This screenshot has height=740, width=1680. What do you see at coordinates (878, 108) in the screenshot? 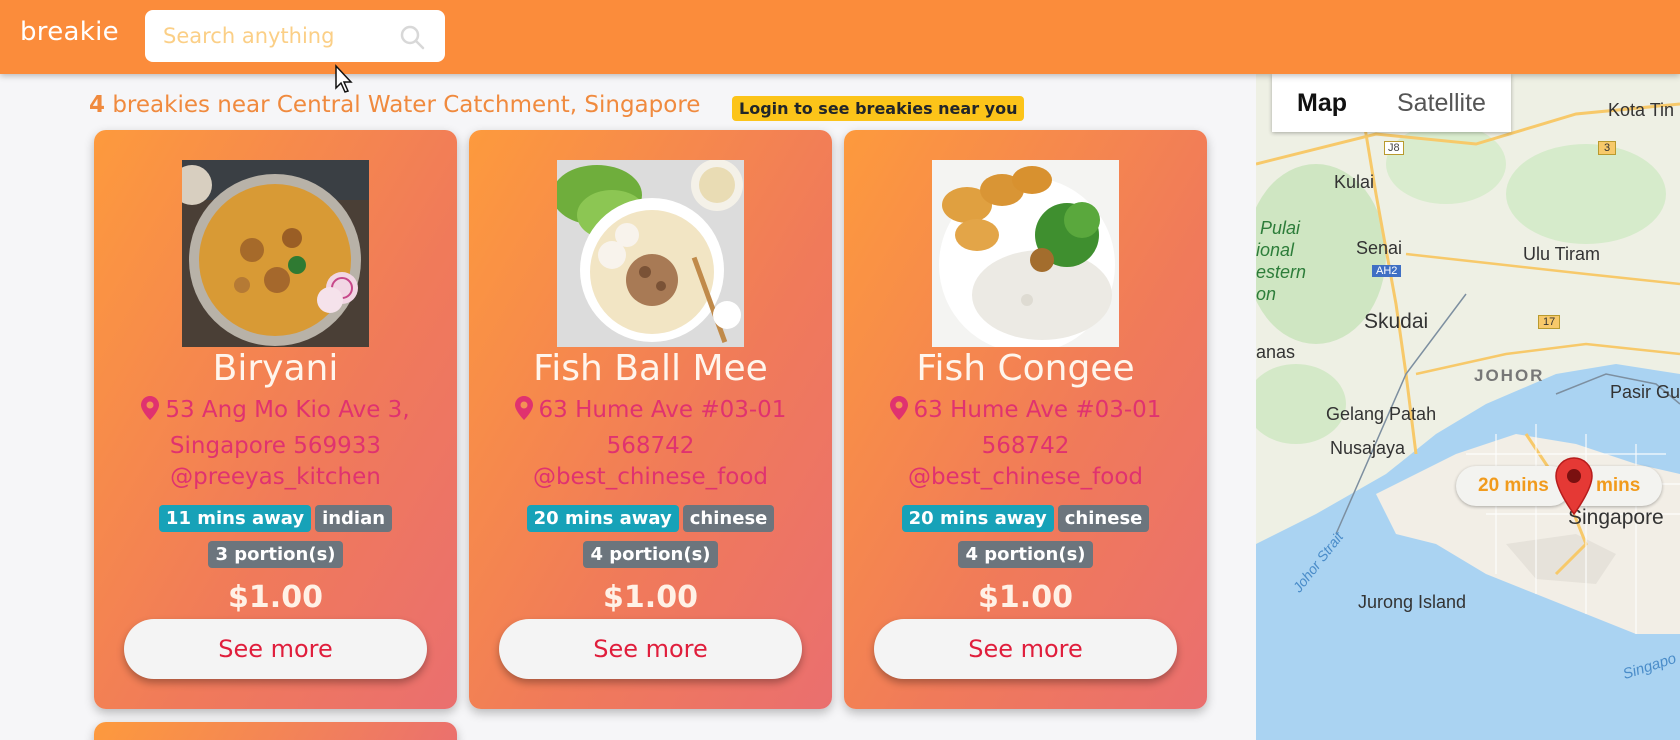
I see `login-badge: Login to see breakies near you` at bounding box center [878, 108].